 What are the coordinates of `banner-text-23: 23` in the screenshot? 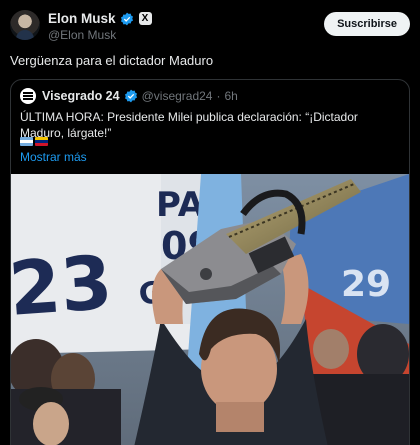 It's located at (63, 286).